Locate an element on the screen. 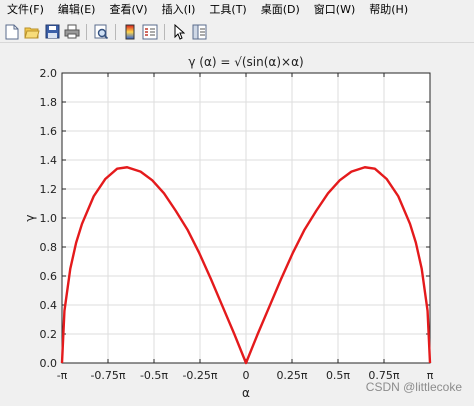  y-tick-label: 1.8 is located at coordinates (49, 102).